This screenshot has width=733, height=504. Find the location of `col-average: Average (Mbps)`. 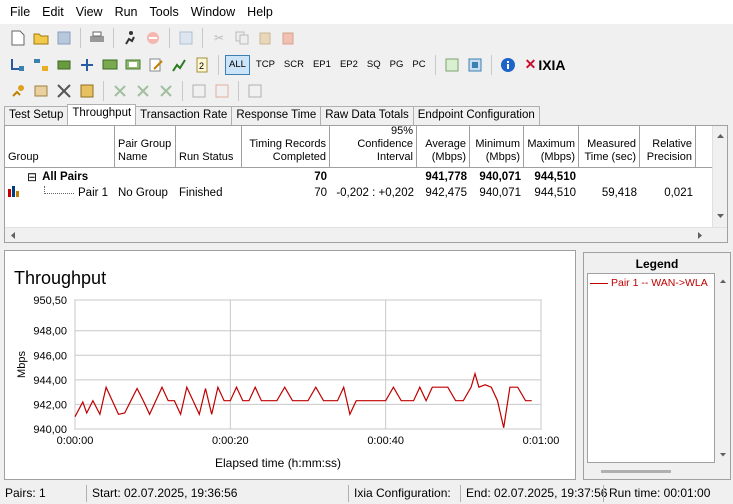

col-average: Average (Mbps) is located at coordinates (443, 146).